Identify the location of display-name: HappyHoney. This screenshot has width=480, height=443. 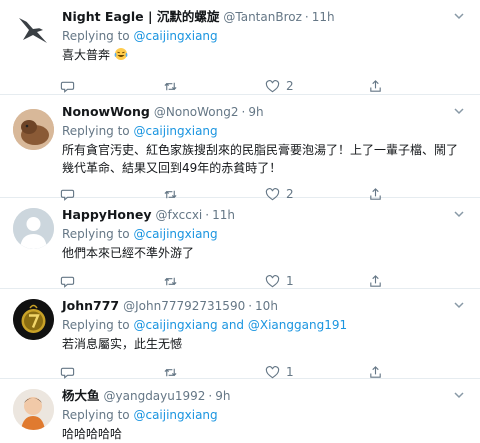
(107, 215).